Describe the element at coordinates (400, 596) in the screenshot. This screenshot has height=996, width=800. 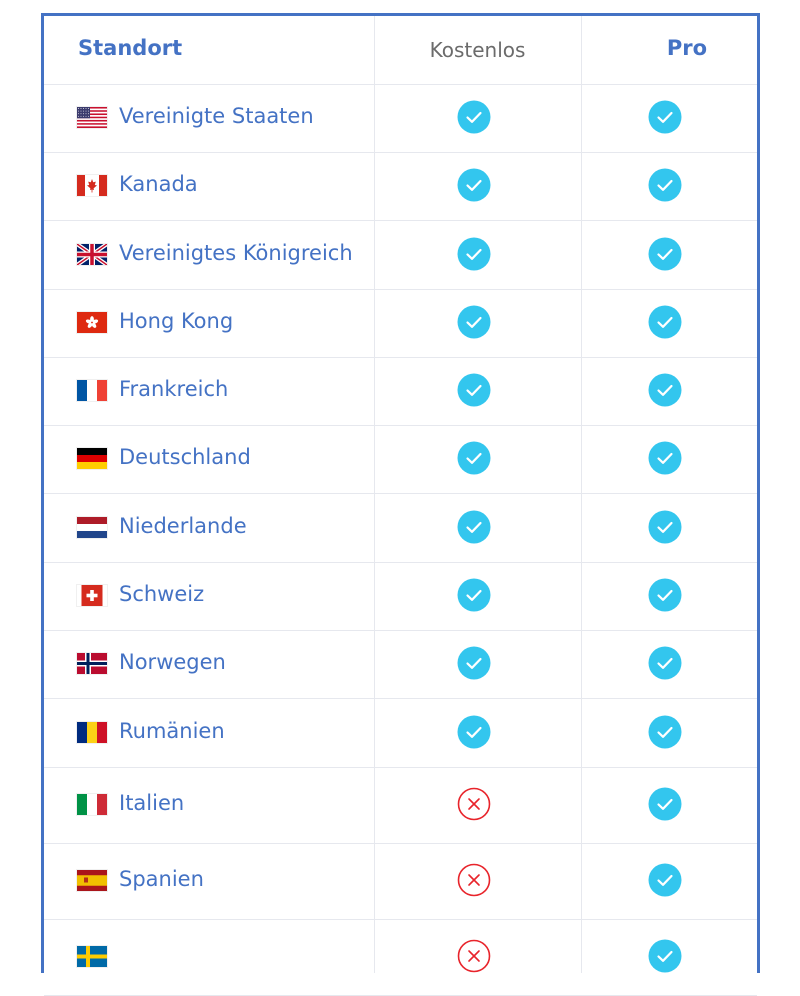
I see `table-row: Schweiz` at that location.